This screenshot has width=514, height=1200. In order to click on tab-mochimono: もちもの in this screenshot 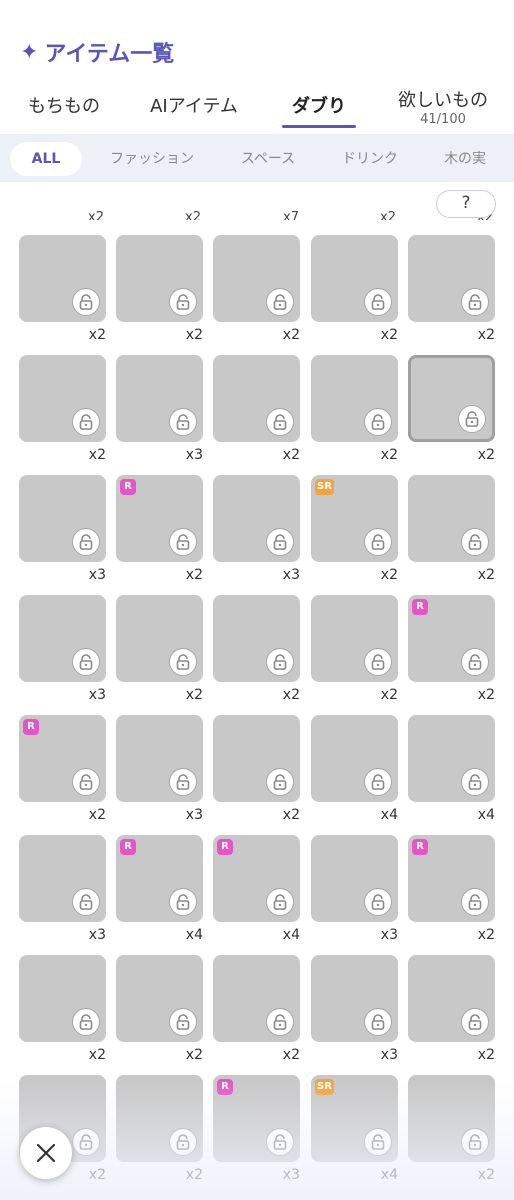, I will do `click(64, 106)`.